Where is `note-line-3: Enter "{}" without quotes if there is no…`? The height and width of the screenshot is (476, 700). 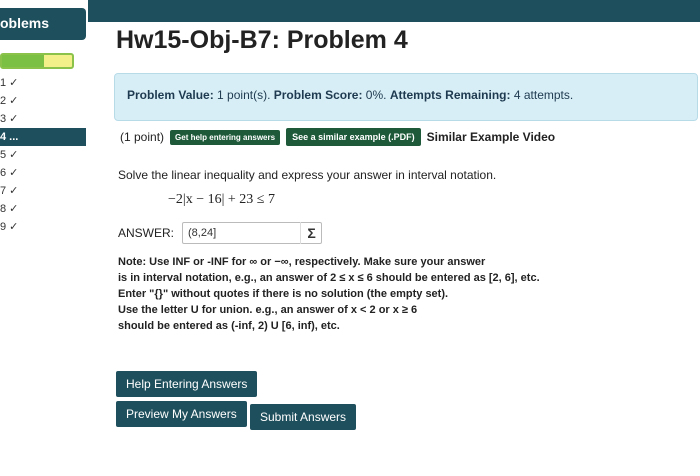
note-line-3: Enter "{}" without quotes if there is no… is located at coordinates (283, 294).